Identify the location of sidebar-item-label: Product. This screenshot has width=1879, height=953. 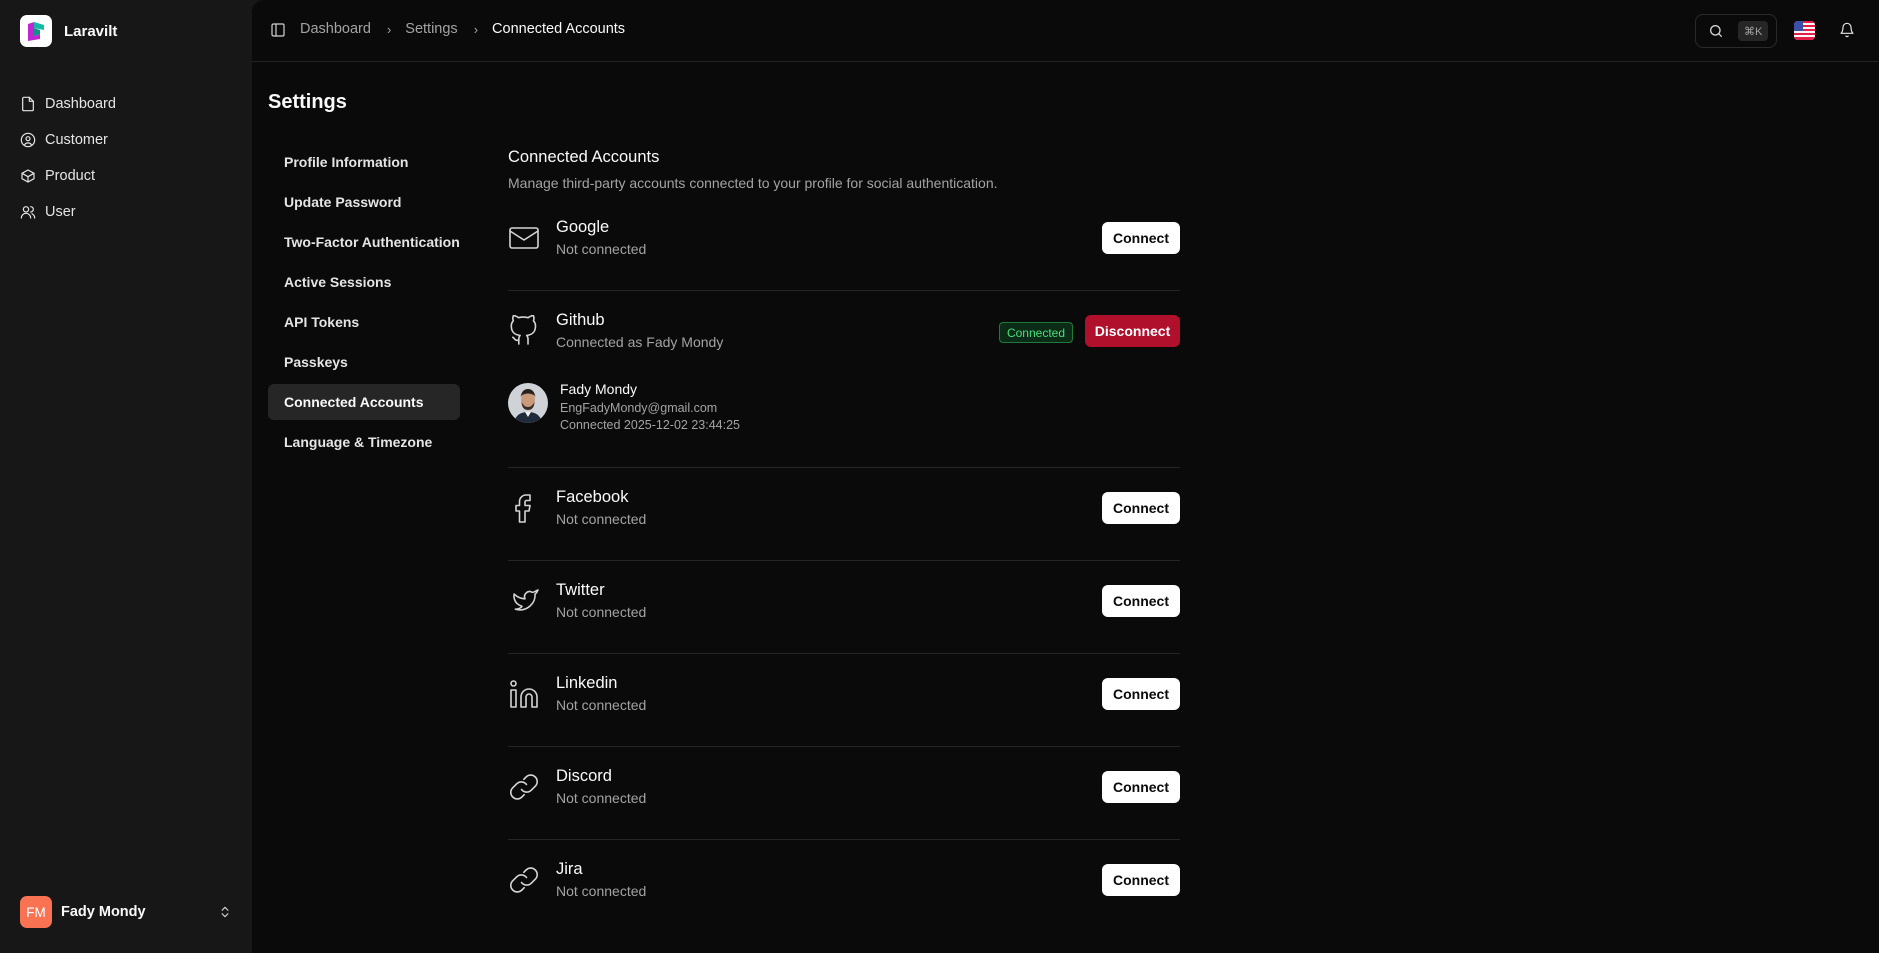
(70, 176).